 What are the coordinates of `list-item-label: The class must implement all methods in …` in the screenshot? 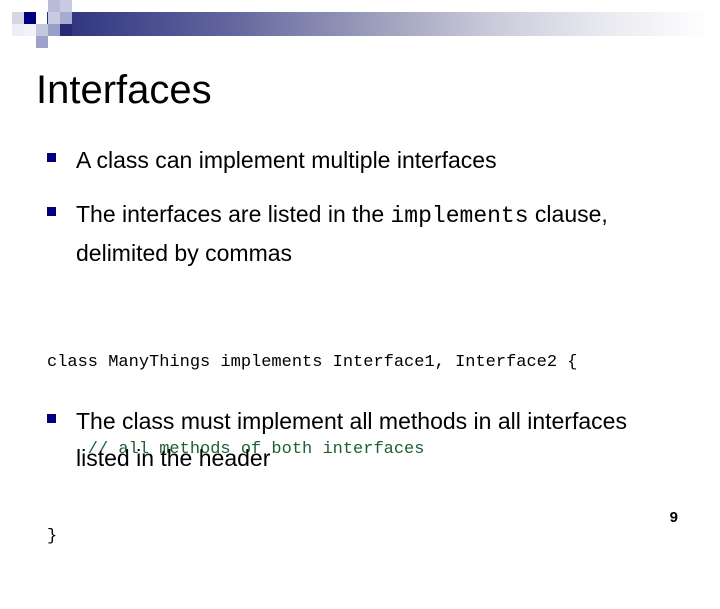 It's located at (351, 439).